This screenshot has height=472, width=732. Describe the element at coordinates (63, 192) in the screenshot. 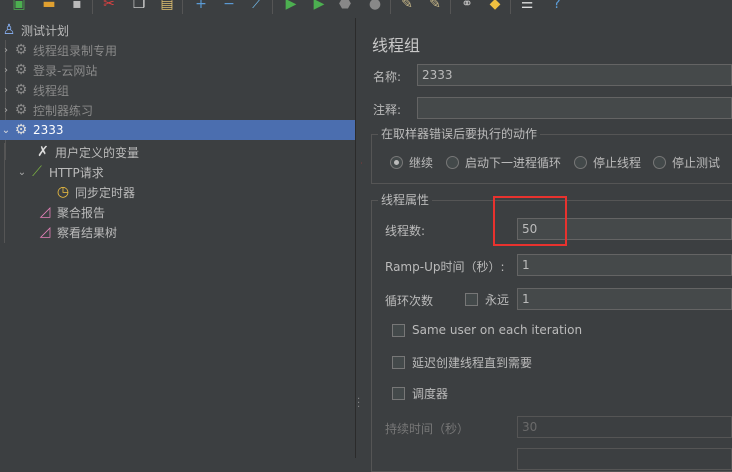

I see `timer-icon: ◷` at that location.